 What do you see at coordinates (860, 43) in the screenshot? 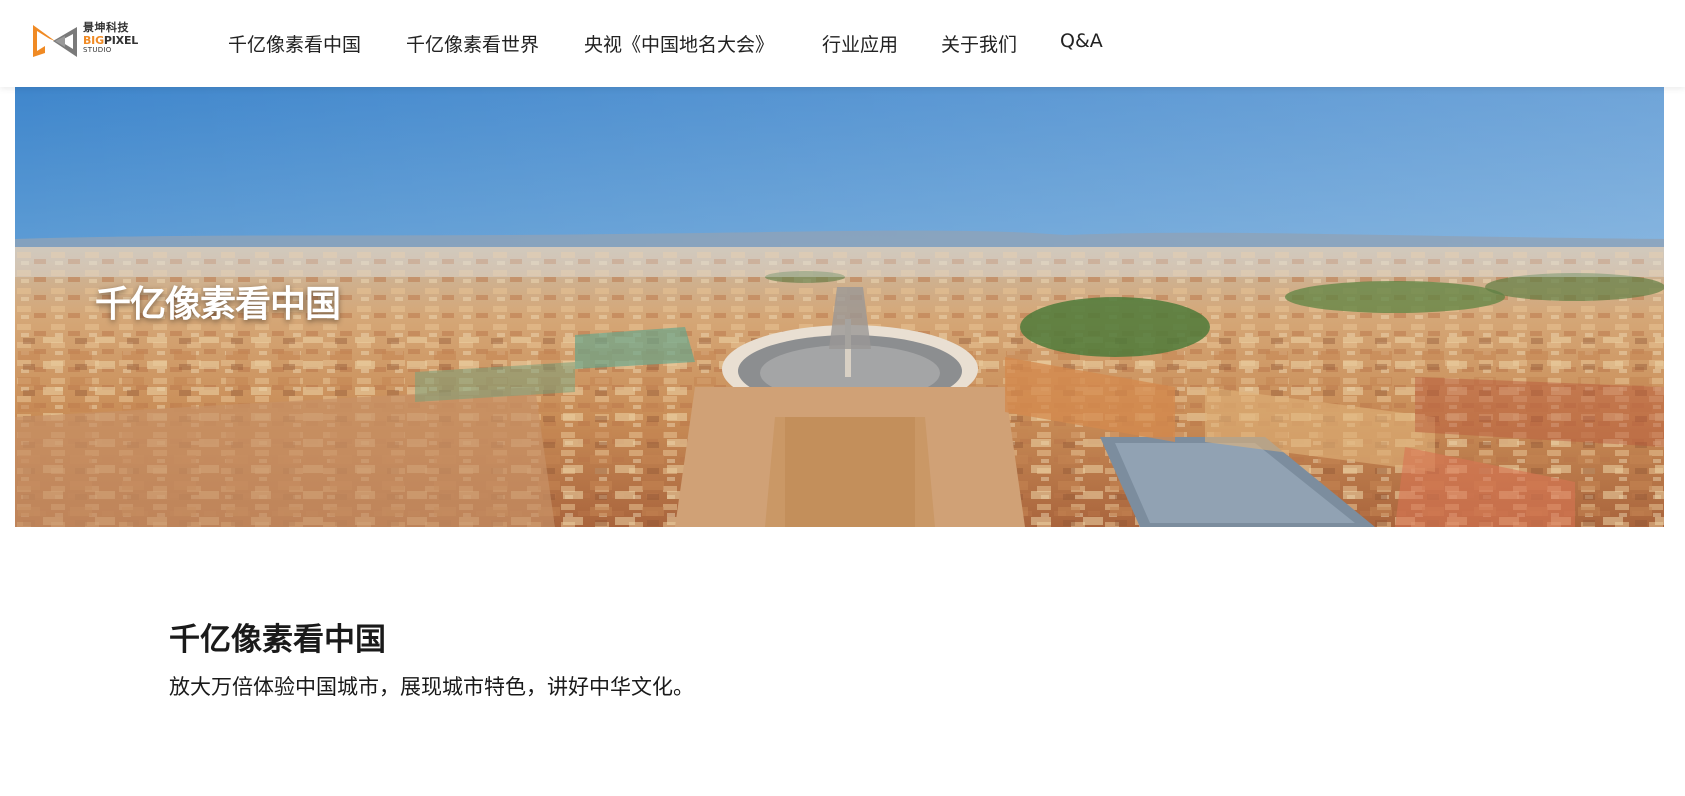
I see `nav-item-industry: 行业应用` at bounding box center [860, 43].